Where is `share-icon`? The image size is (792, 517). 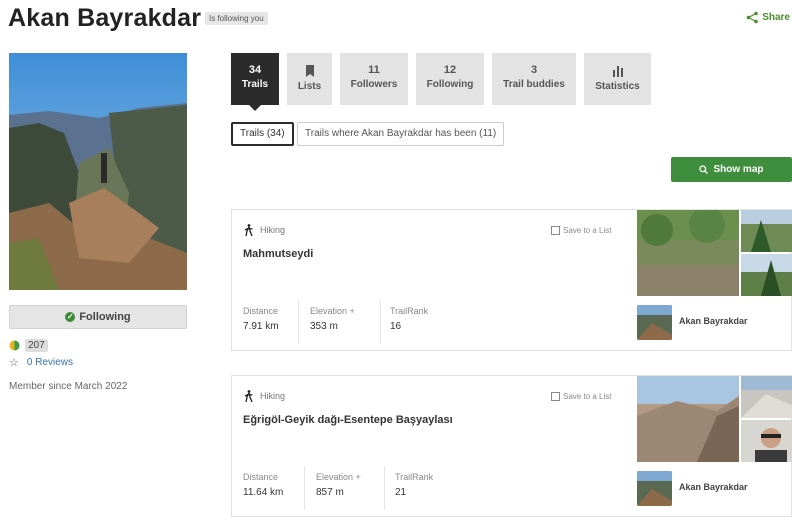 share-icon is located at coordinates (752, 17).